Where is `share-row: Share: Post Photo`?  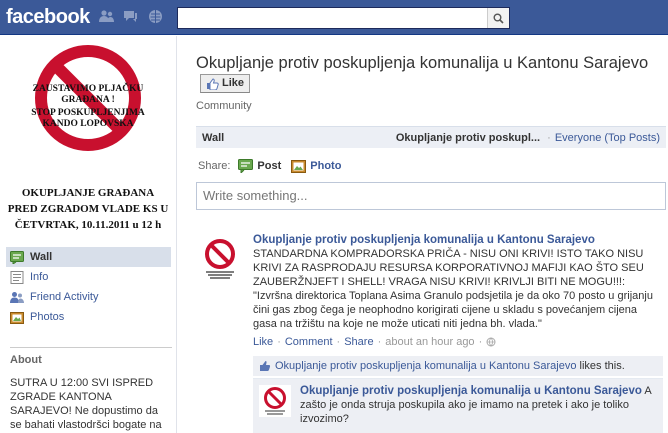
share-row: Share: Post Photo is located at coordinates (274, 166).